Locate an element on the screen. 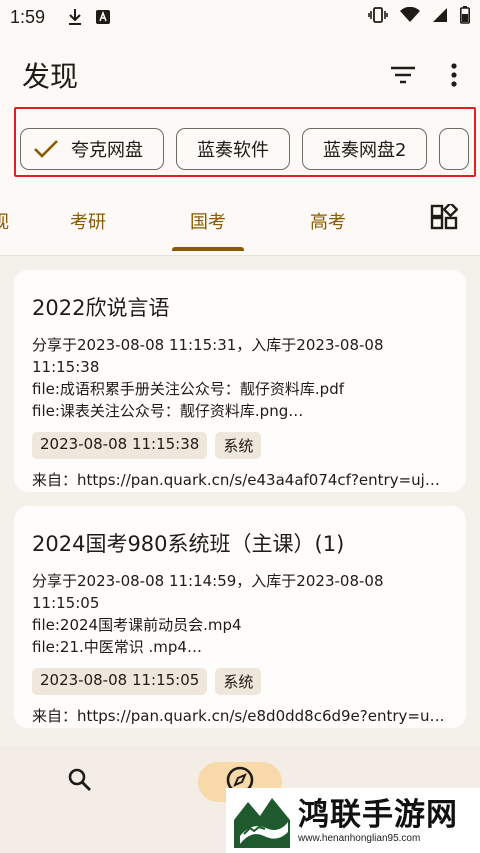 The height and width of the screenshot is (853, 480). watermark: 鸿联手游网 www.henanhonglian95.com is located at coordinates (353, 820).